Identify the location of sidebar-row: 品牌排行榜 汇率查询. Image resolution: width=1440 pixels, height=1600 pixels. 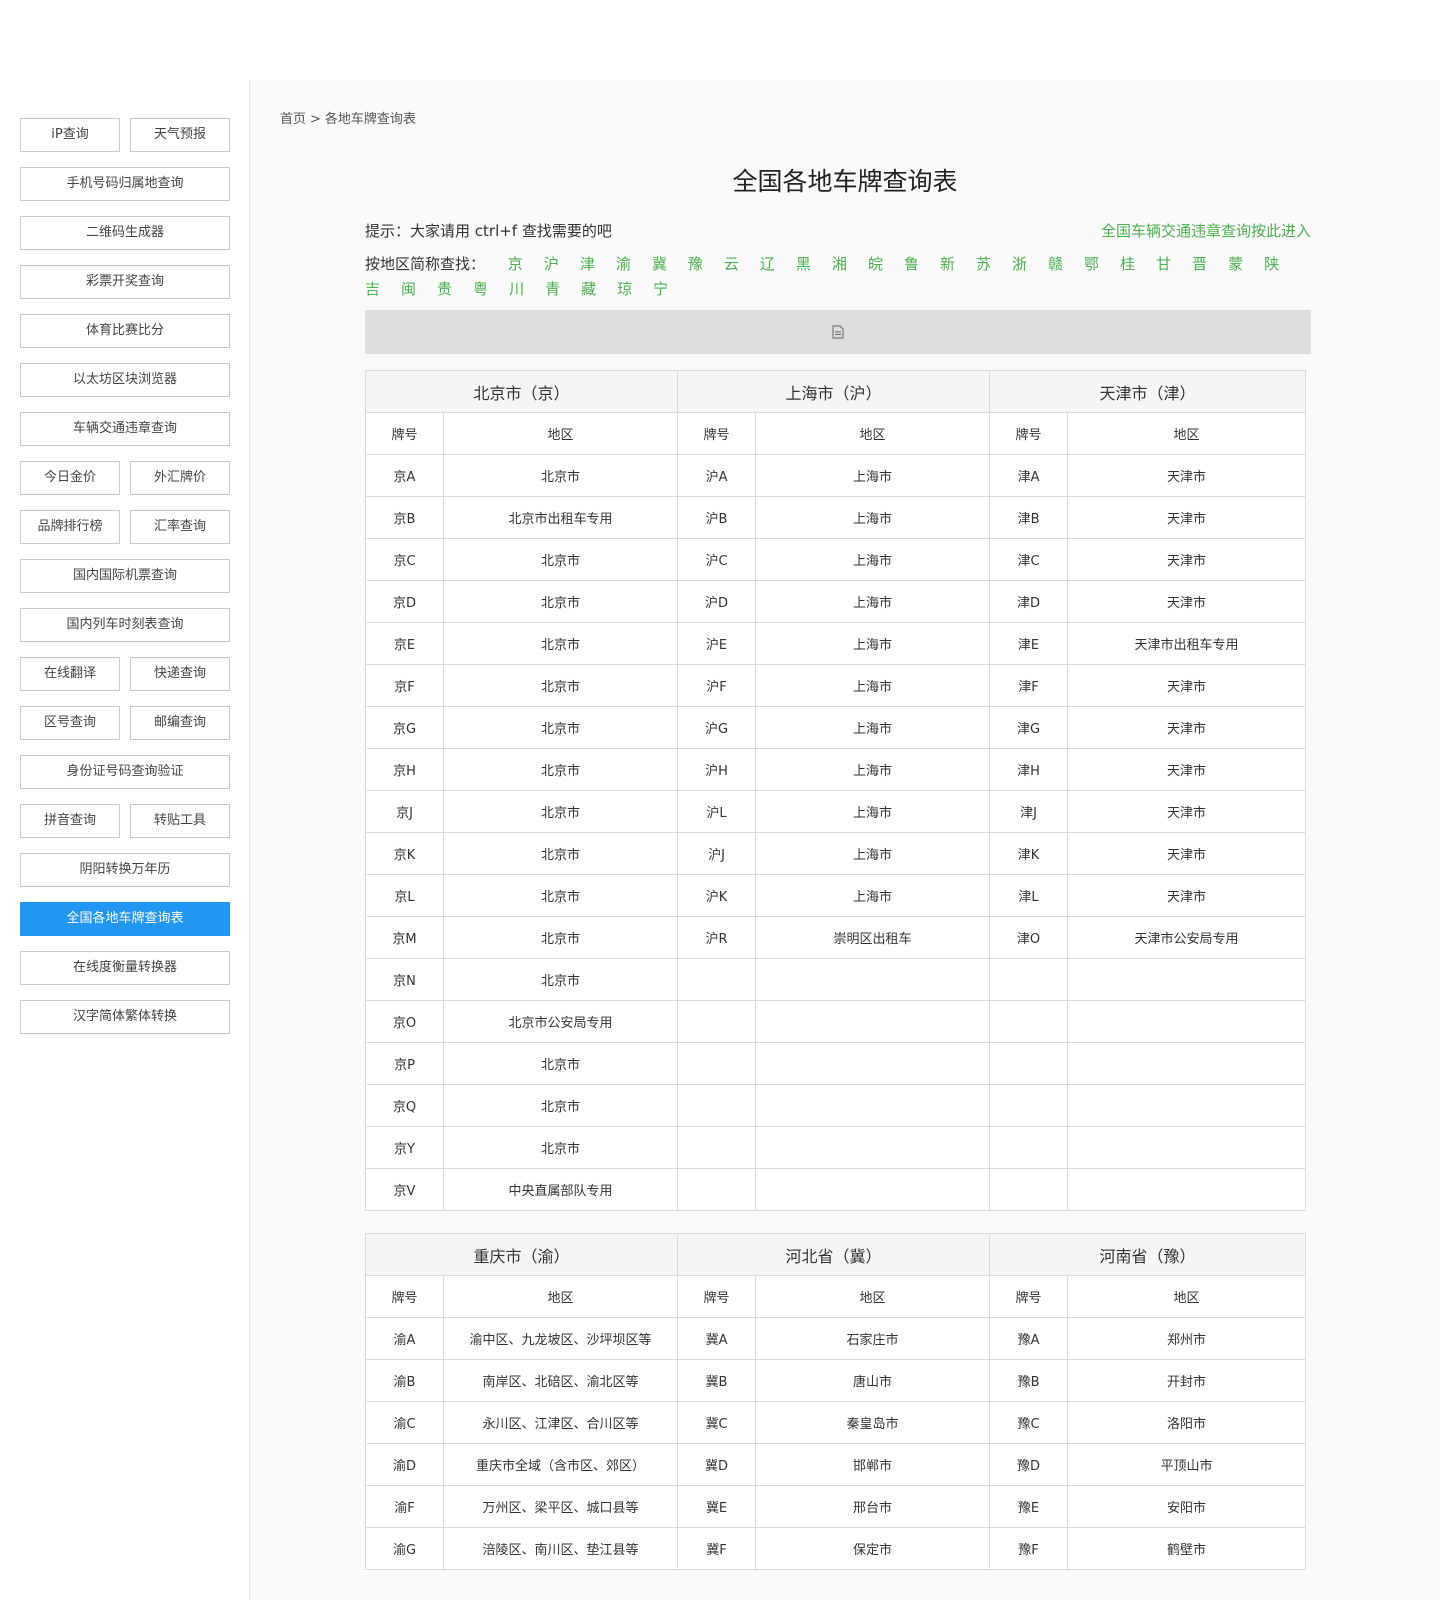
(125, 527).